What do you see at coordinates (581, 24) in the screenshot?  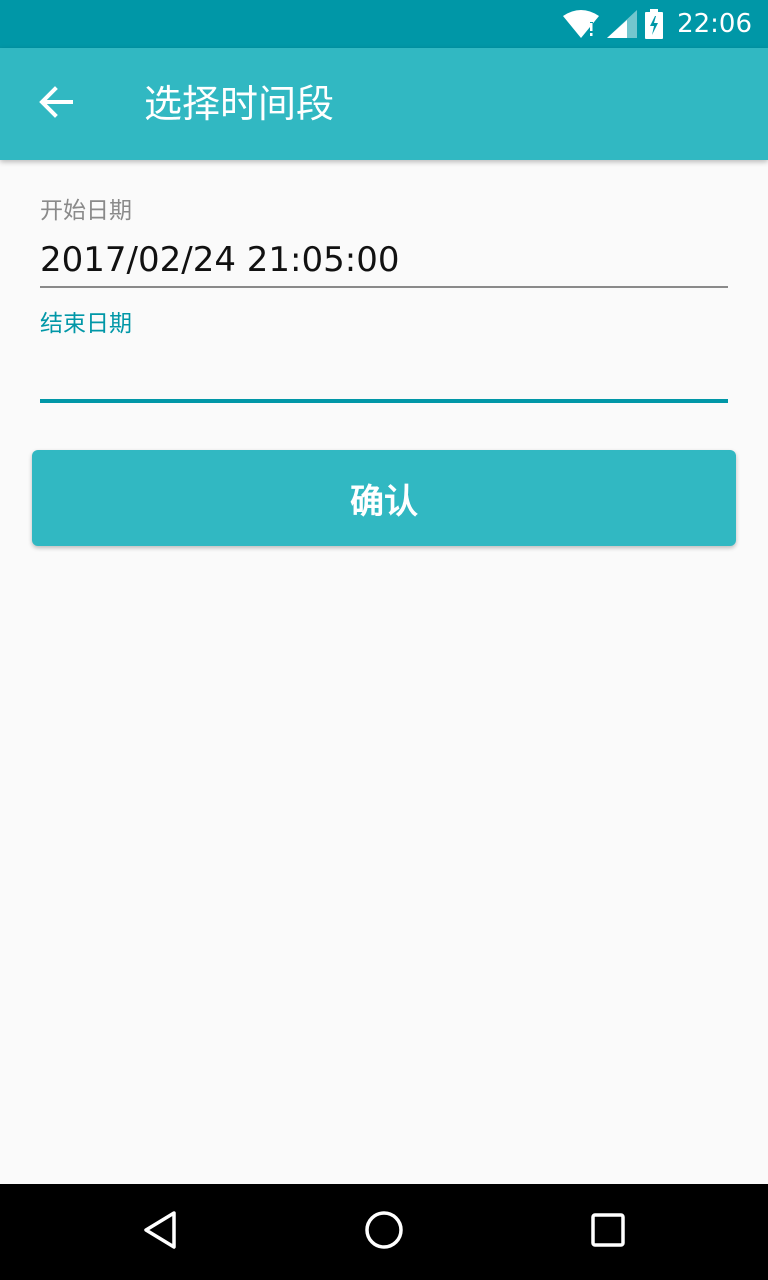 I see `wifi-icon` at bounding box center [581, 24].